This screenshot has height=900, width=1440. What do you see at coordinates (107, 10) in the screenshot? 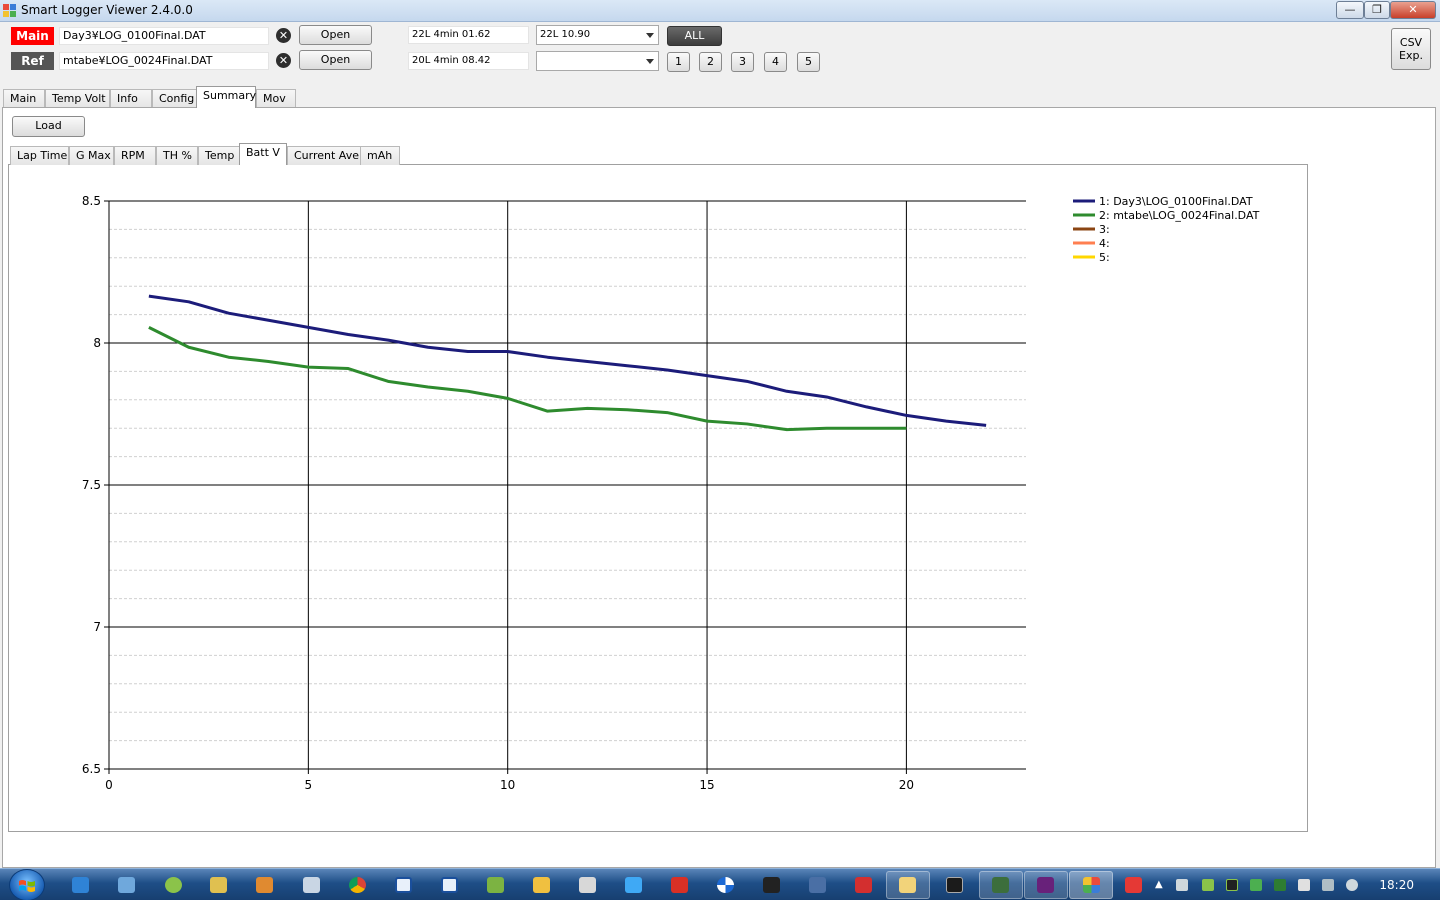
I see `window-title: Smart Logger Viewer 2.4.0.0` at bounding box center [107, 10].